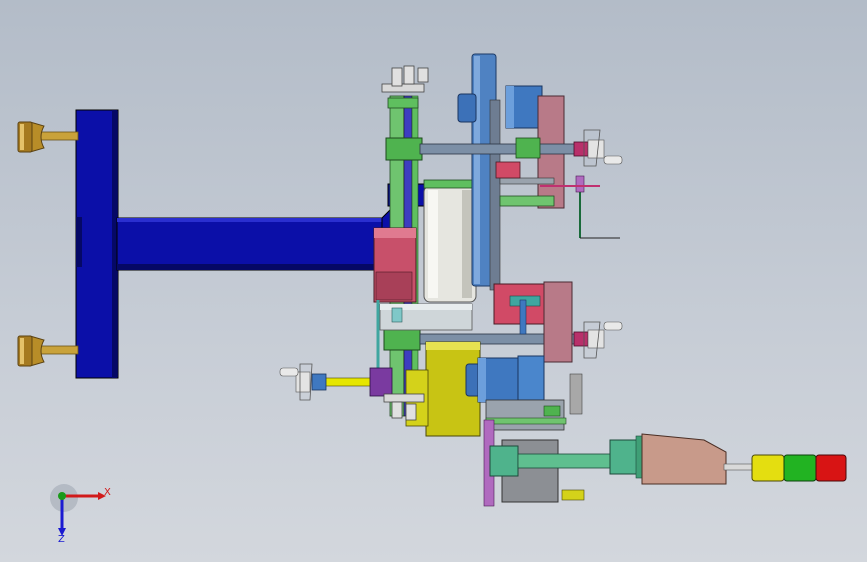 Image resolution: width=867 pixels, height=562 pixels. What do you see at coordinates (80, 514) in the screenshot?
I see `orientation-triad: X Z` at bounding box center [80, 514].